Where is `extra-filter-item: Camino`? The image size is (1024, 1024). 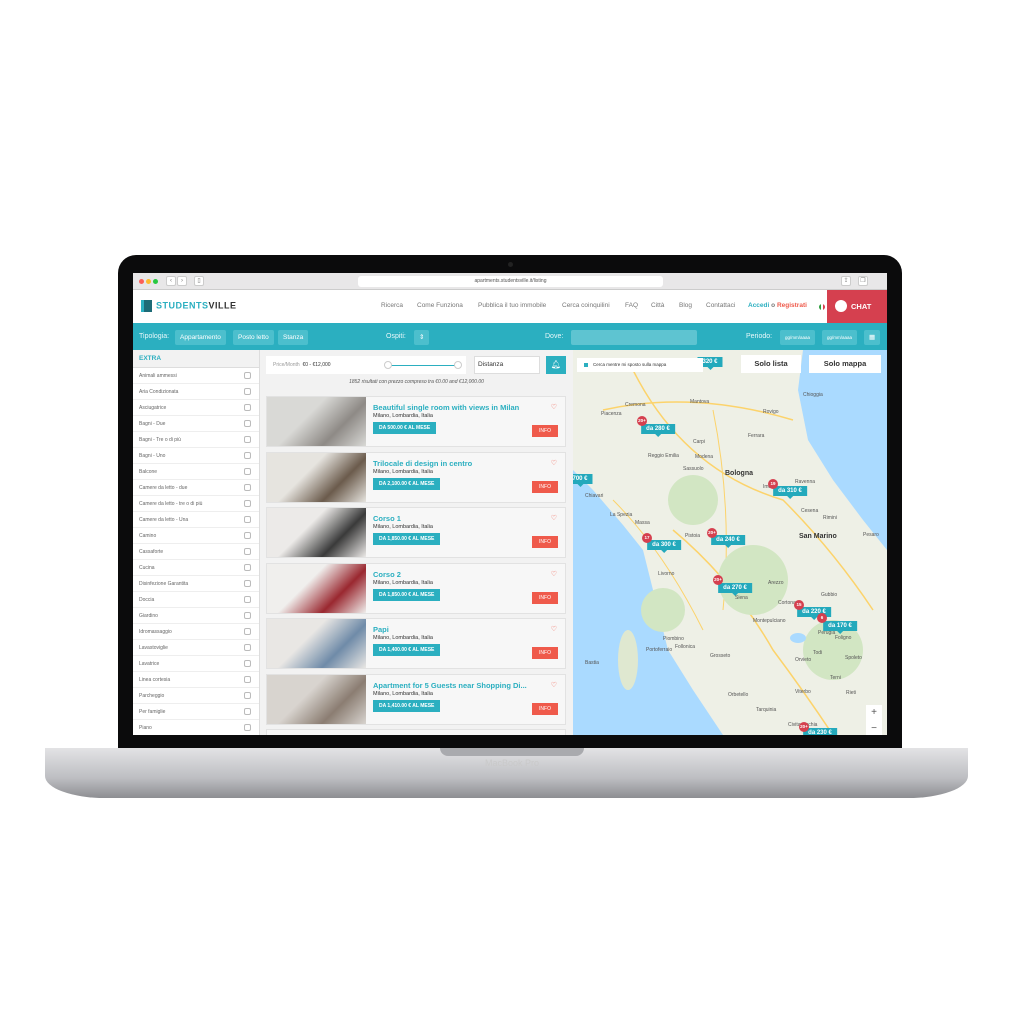 extra-filter-item: Camino is located at coordinates (196, 536).